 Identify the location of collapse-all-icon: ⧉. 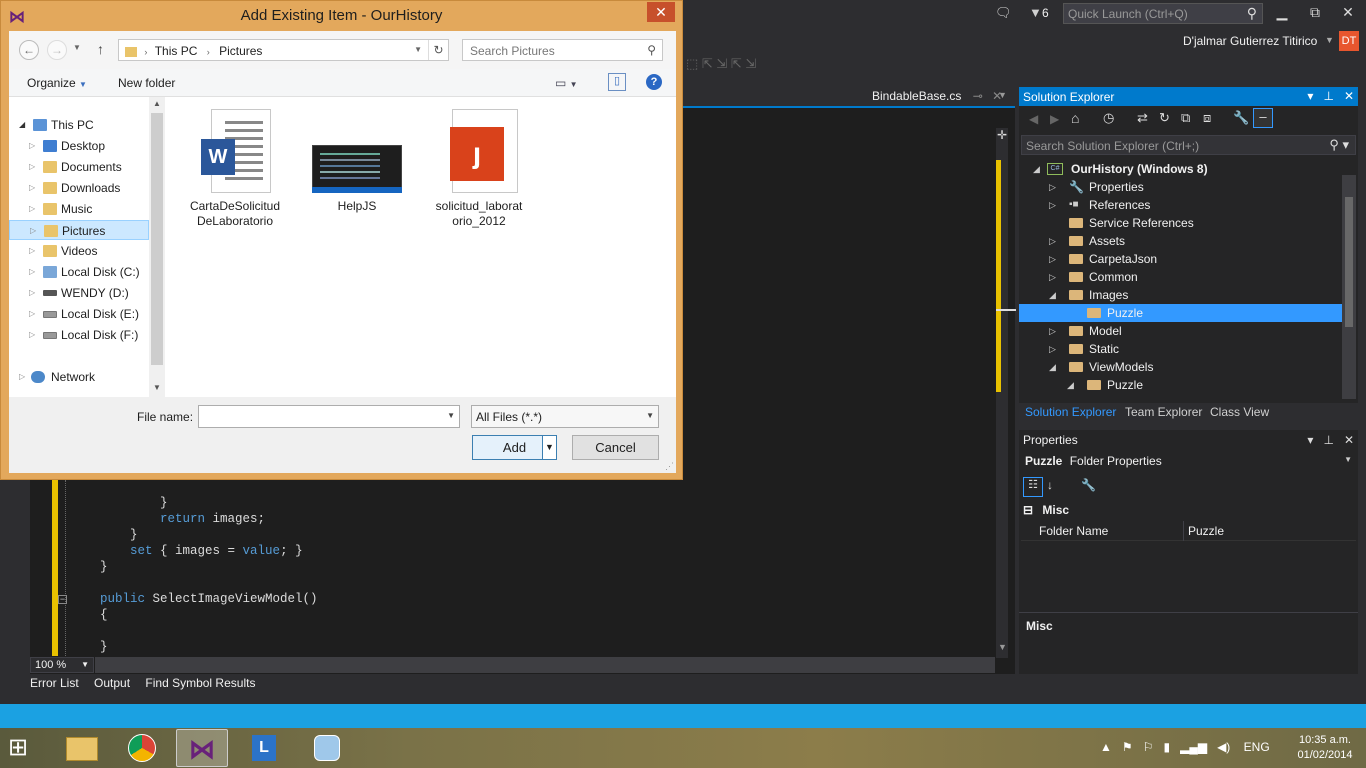
(1185, 118).